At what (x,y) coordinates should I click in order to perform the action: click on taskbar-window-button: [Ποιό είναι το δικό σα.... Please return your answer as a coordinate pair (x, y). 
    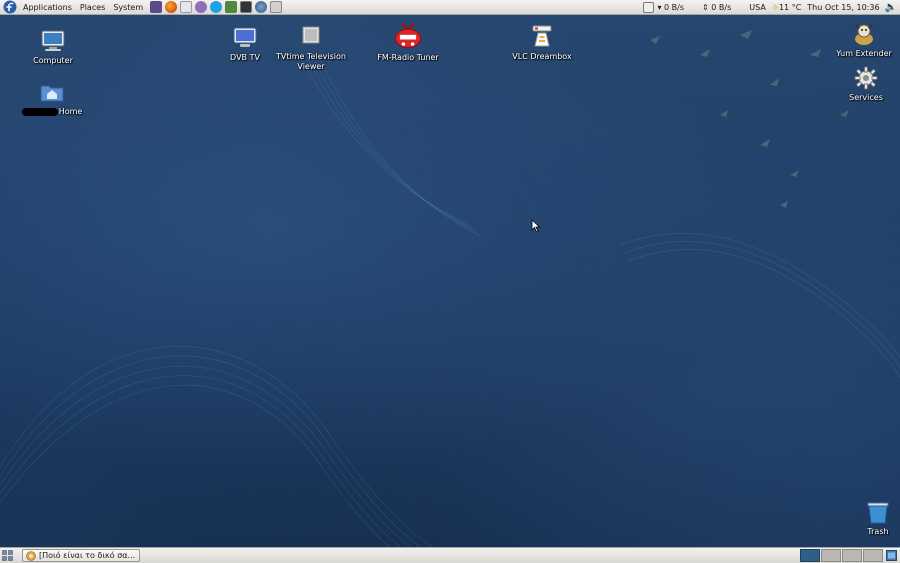
    Looking at the image, I should click on (81, 555).